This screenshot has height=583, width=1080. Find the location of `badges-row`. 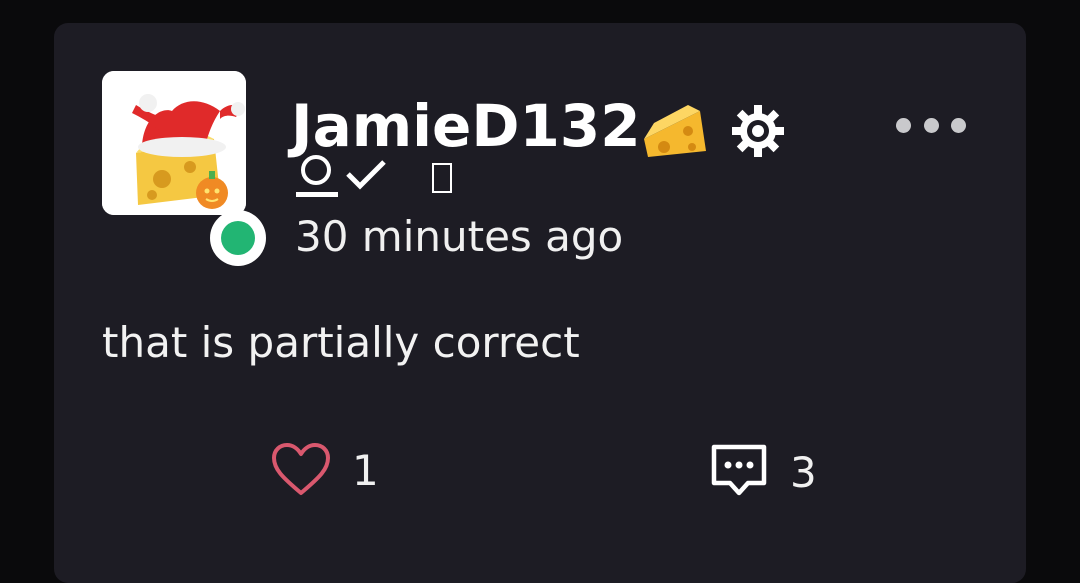

badges-row is located at coordinates (373, 178).